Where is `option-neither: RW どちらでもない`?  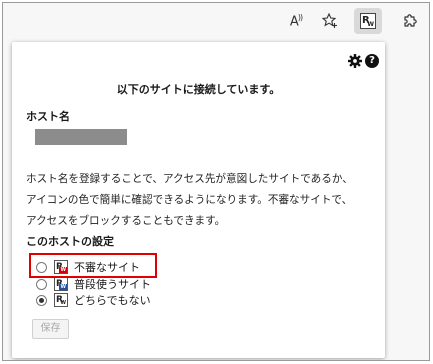
option-neither: RW どちらでもない is located at coordinates (93, 300).